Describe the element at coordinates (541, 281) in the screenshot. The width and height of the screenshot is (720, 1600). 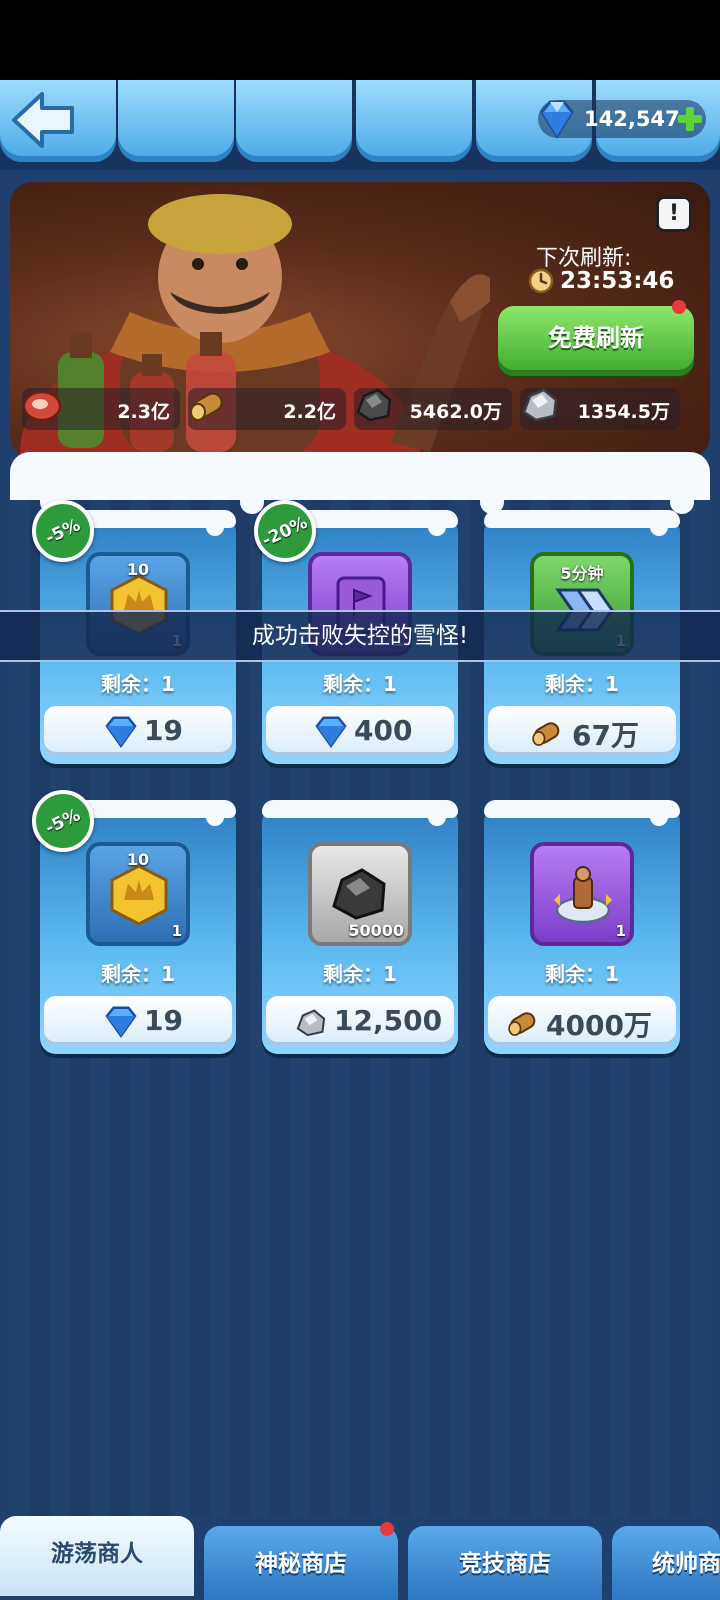
I see `clock-icon` at that location.